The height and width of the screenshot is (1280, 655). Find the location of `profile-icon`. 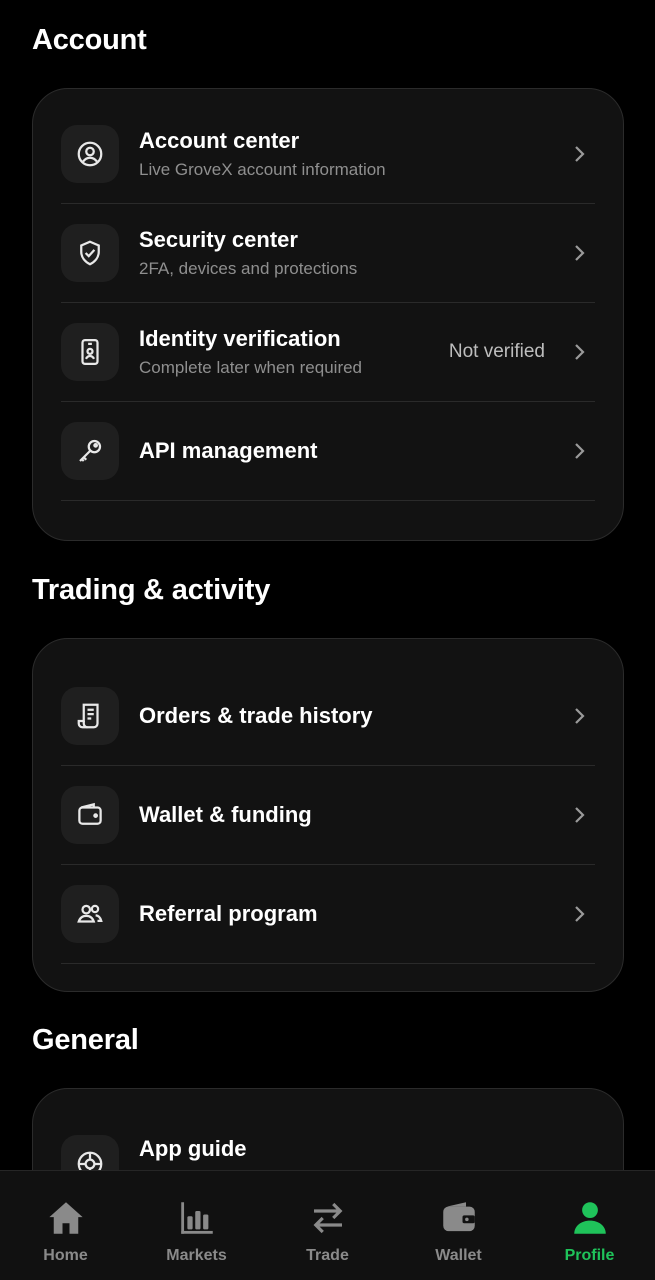

profile-icon is located at coordinates (589, 1218).